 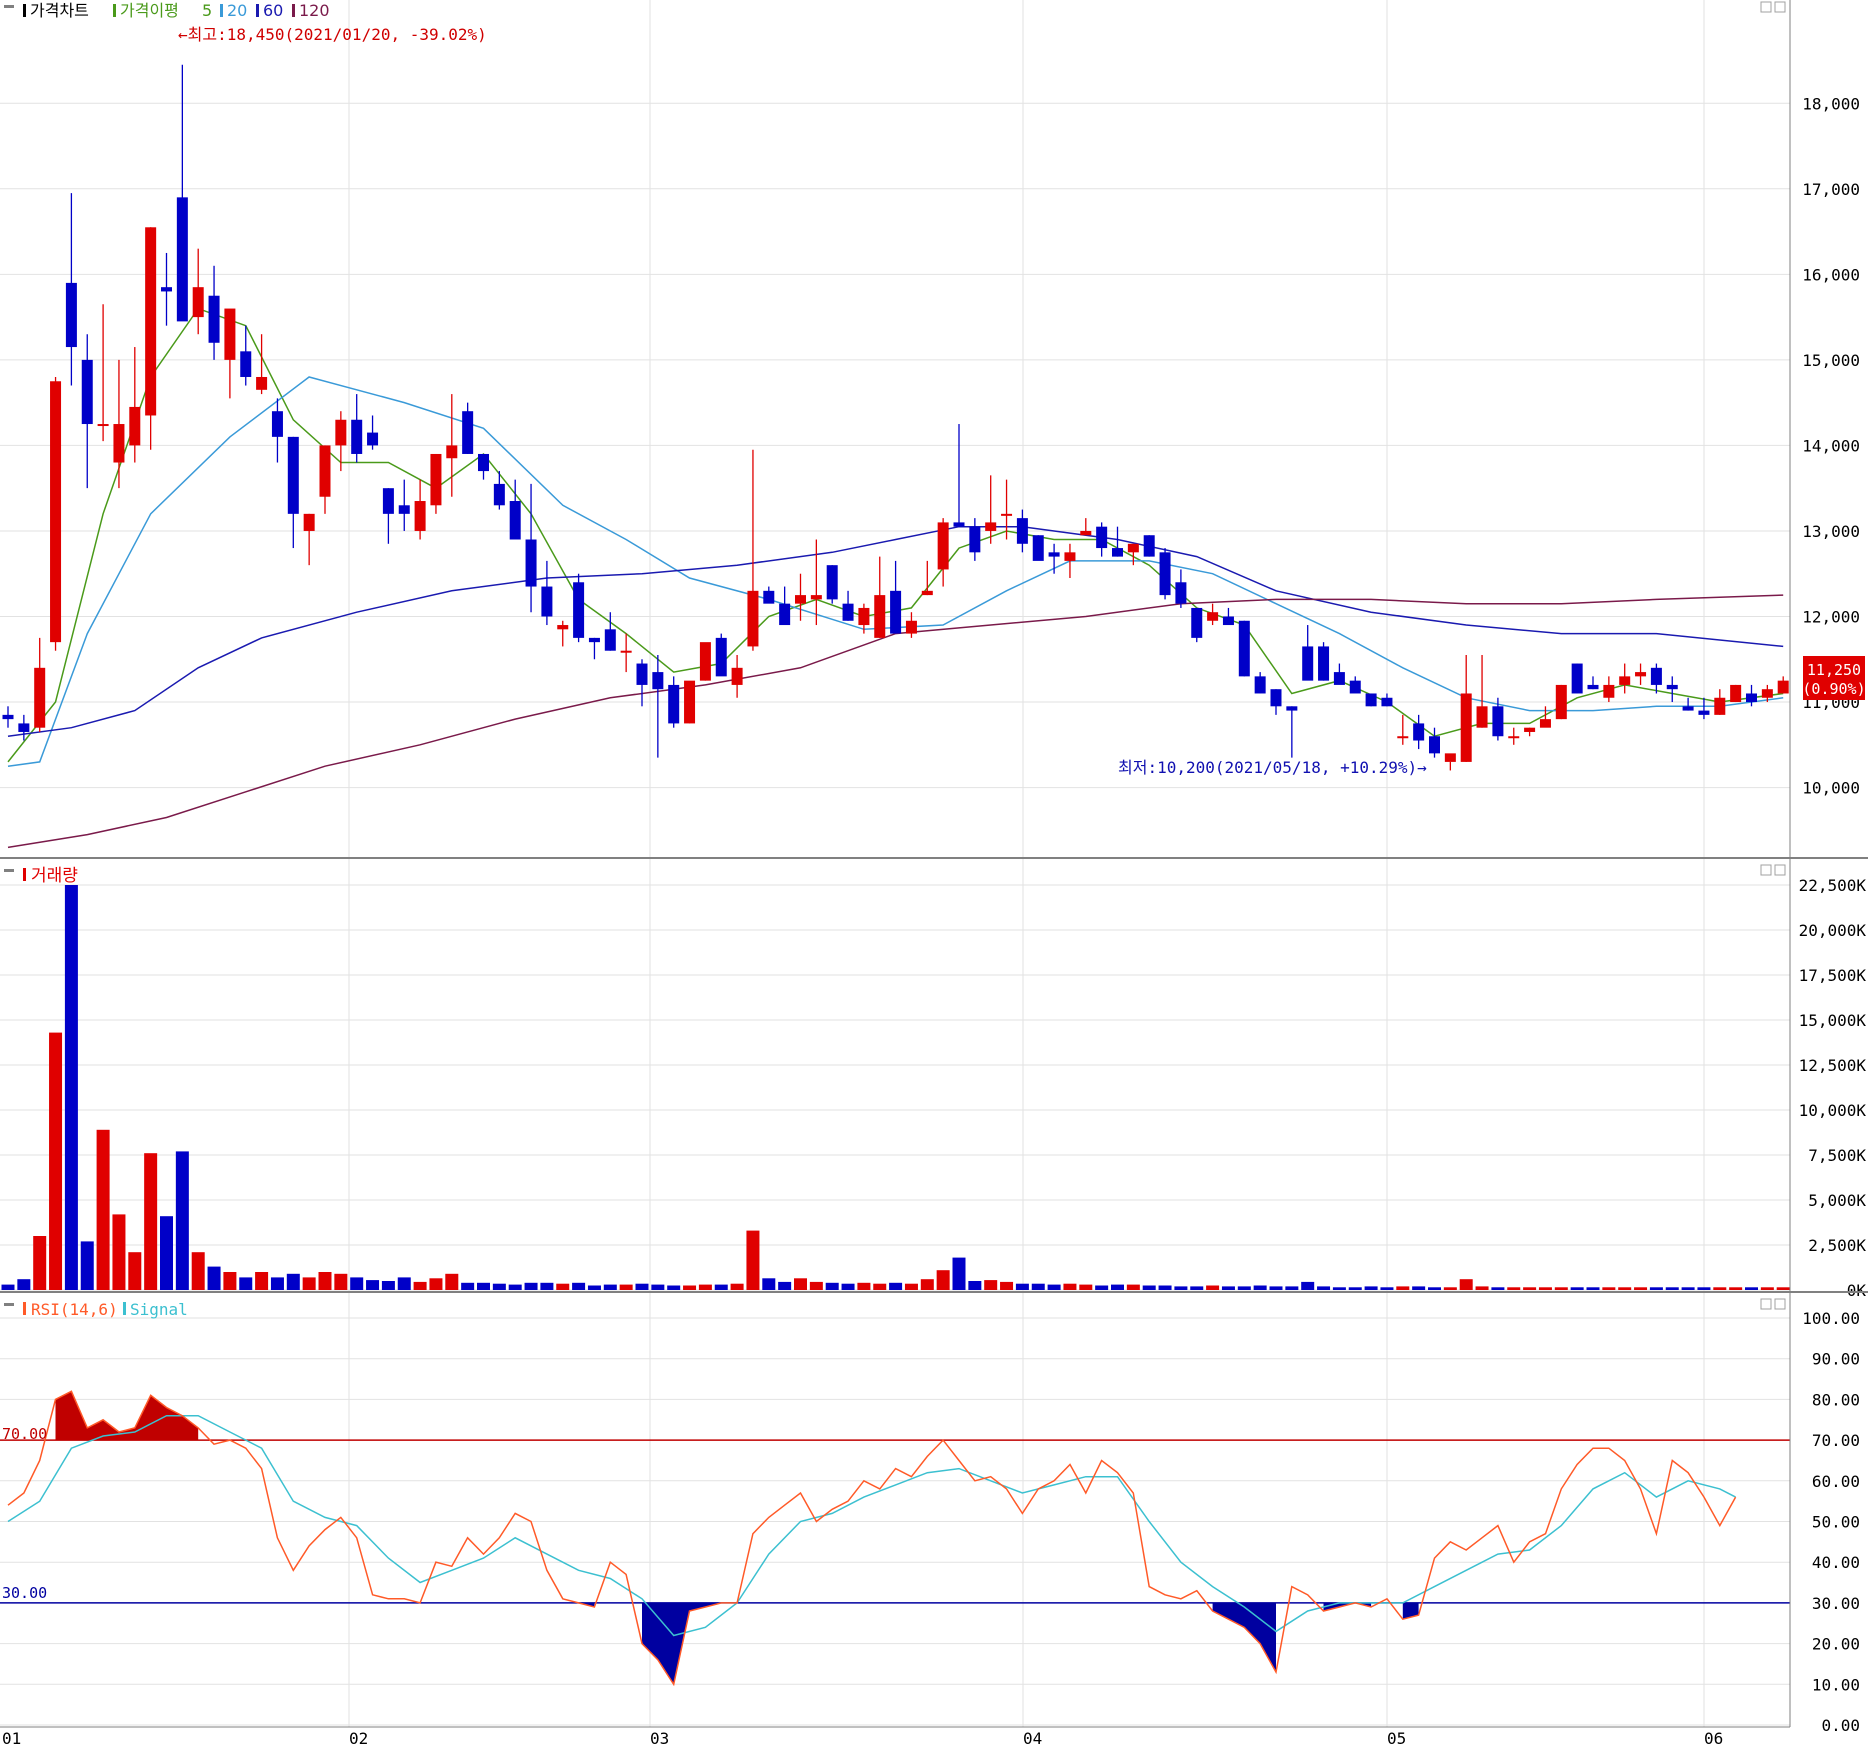 I want to click on legend-title: 가격차트, so click(x=59, y=10).